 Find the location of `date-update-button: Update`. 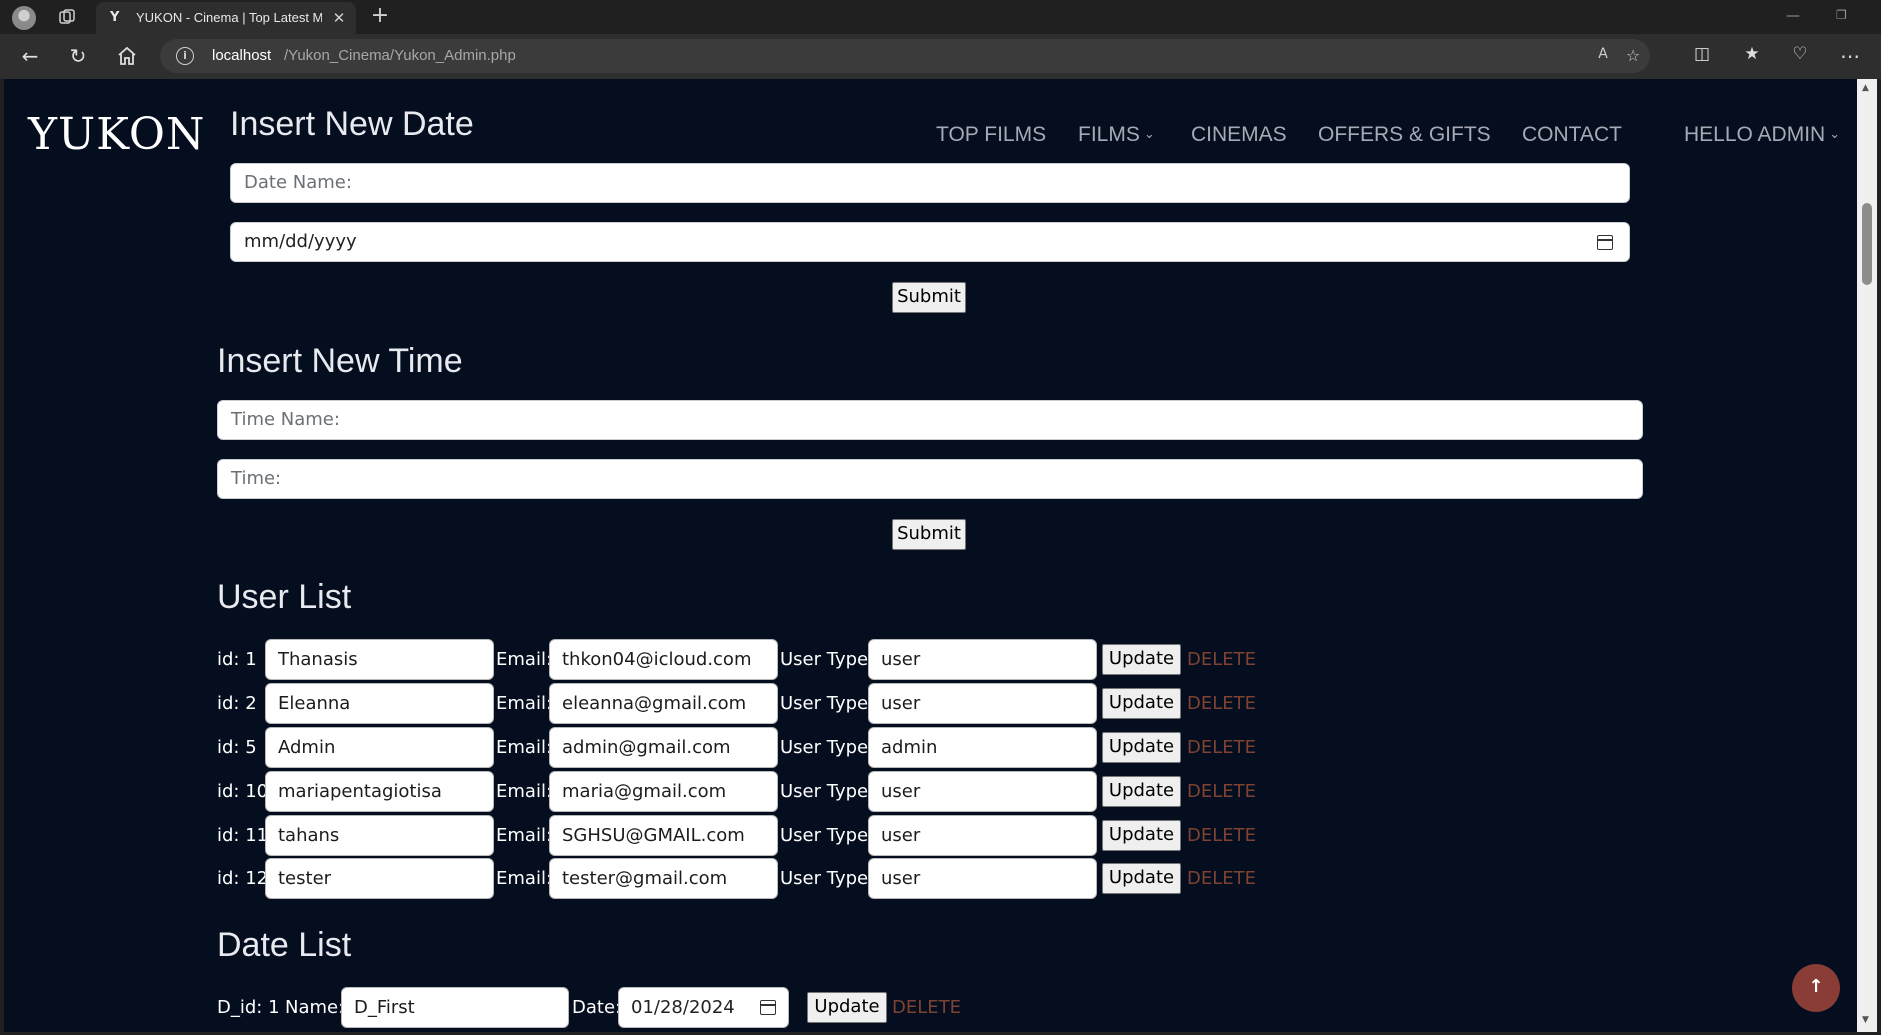

date-update-button: Update is located at coordinates (847, 1007).